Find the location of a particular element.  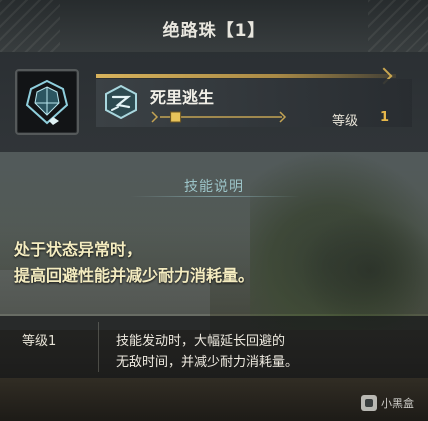

level-value: 1 is located at coordinates (385, 117).